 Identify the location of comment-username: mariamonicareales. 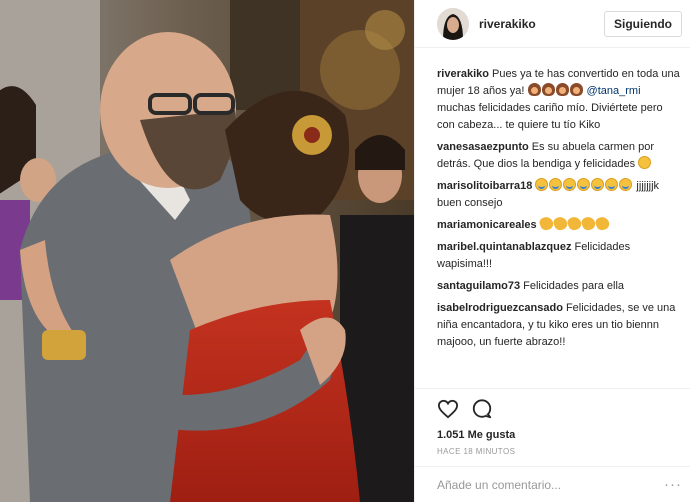
(487, 225).